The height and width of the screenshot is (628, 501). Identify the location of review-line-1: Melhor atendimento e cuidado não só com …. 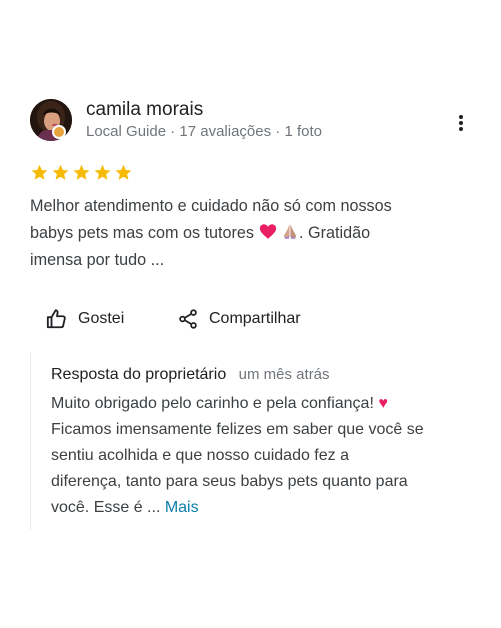
(211, 206).